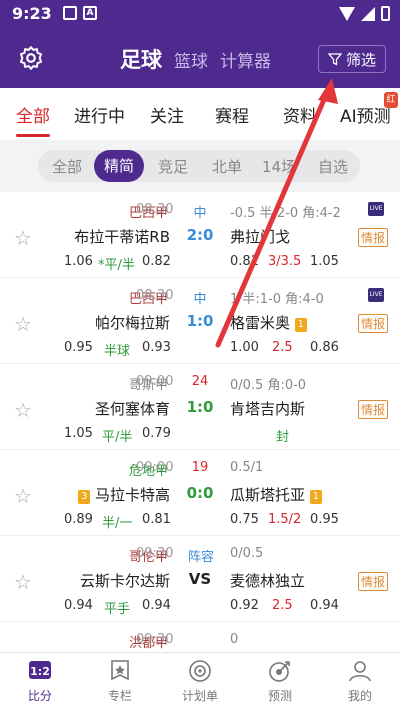 The height and width of the screenshot is (711, 400). I want to click on away-team: 肯塔吉内斯, so click(268, 409).